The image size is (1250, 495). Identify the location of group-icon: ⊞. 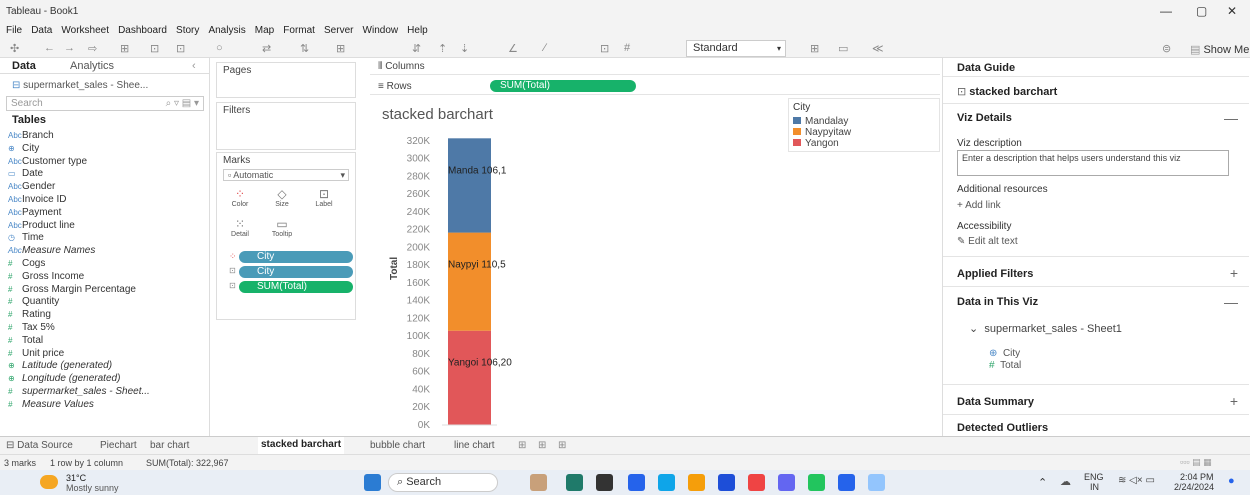
(340, 48).